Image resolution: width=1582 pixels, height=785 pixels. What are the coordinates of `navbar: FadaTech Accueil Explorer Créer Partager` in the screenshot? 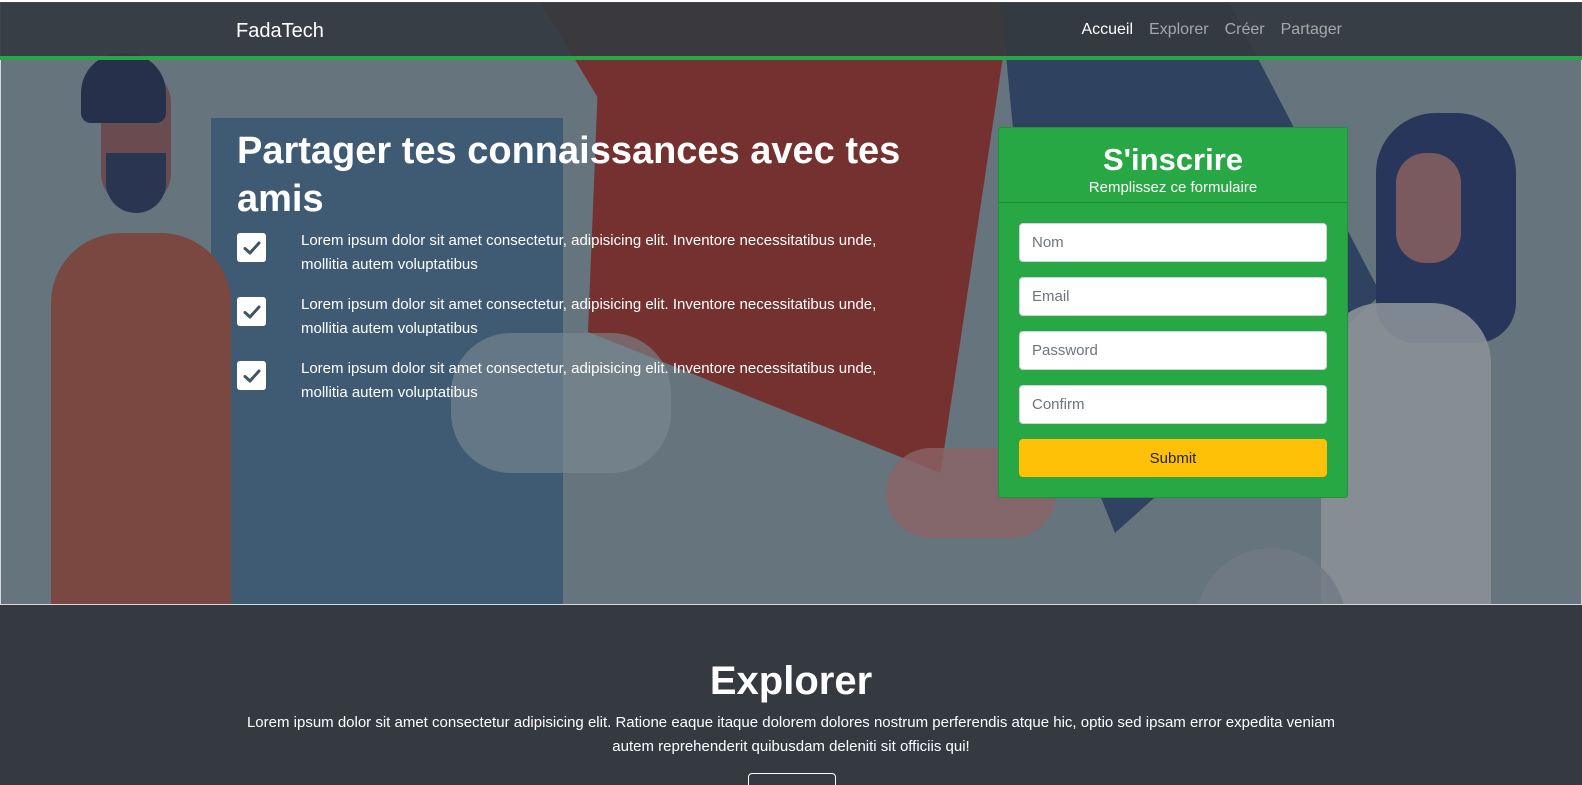 It's located at (791, 31).